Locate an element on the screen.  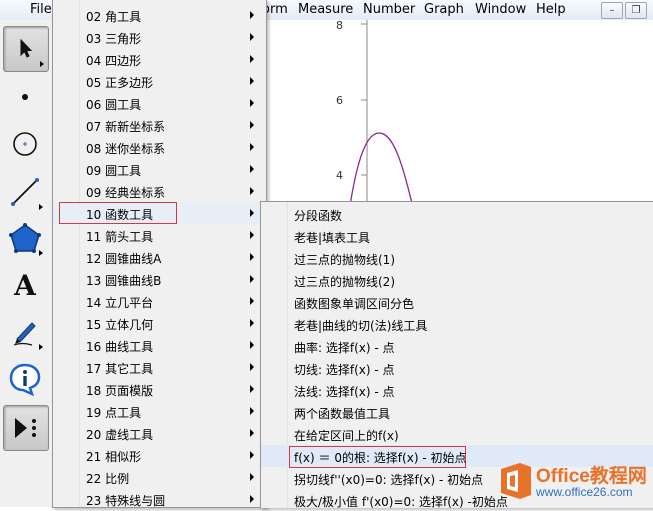
submenu-item-label: 老巷|曲线的切(法)线工具 is located at coordinates (361, 326).